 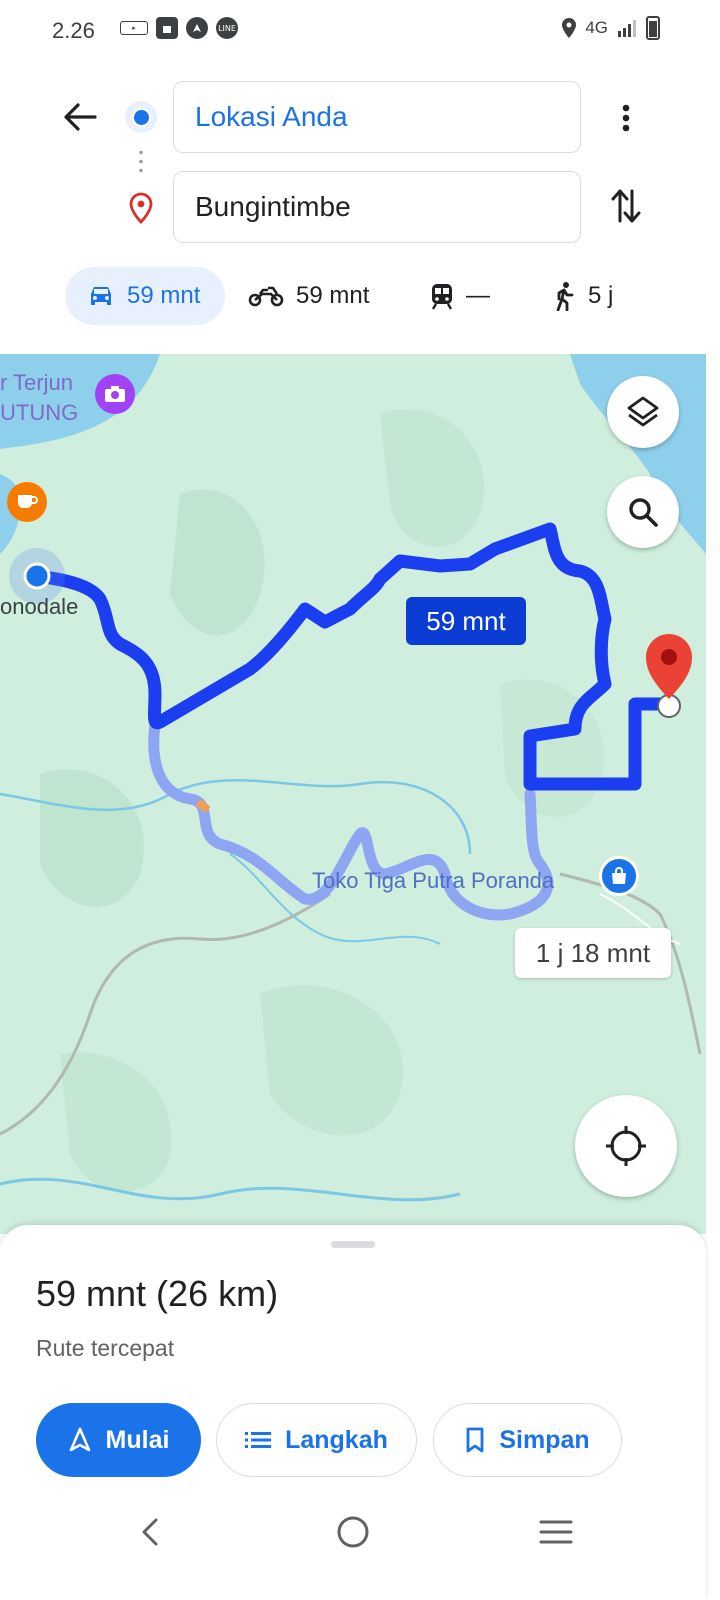 What do you see at coordinates (442, 297) in the screenshot?
I see `train-icon` at bounding box center [442, 297].